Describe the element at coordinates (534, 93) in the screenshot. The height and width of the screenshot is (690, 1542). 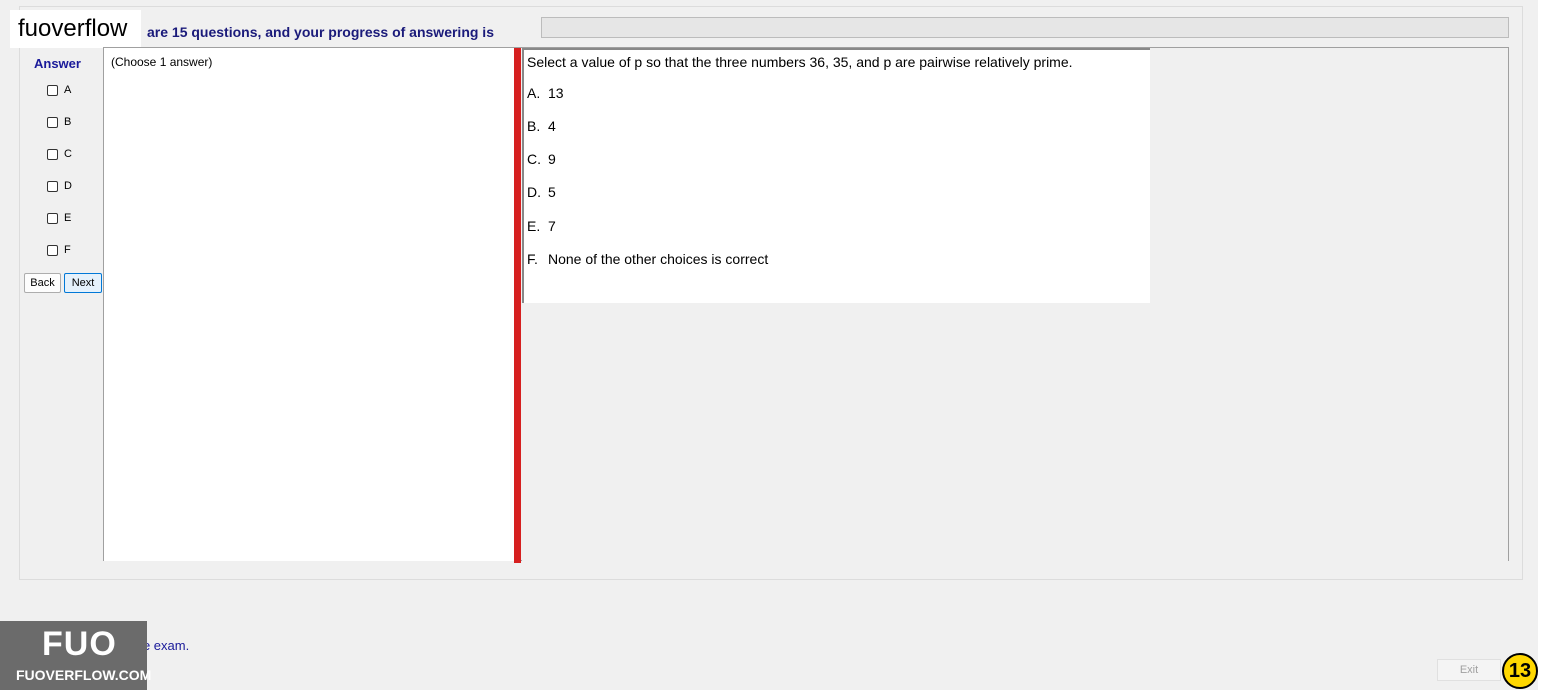
I see `choice-letter: A.` at that location.